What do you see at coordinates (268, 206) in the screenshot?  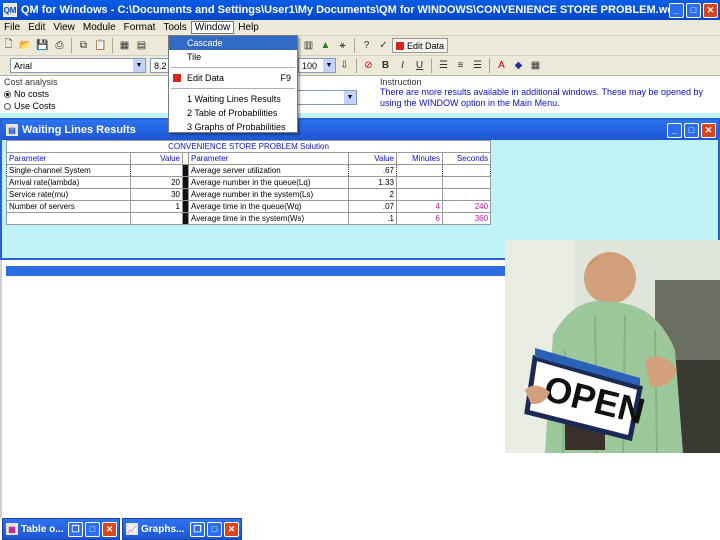 I see `cell-parameter-2: Average time in the queue(Wq)` at bounding box center [268, 206].